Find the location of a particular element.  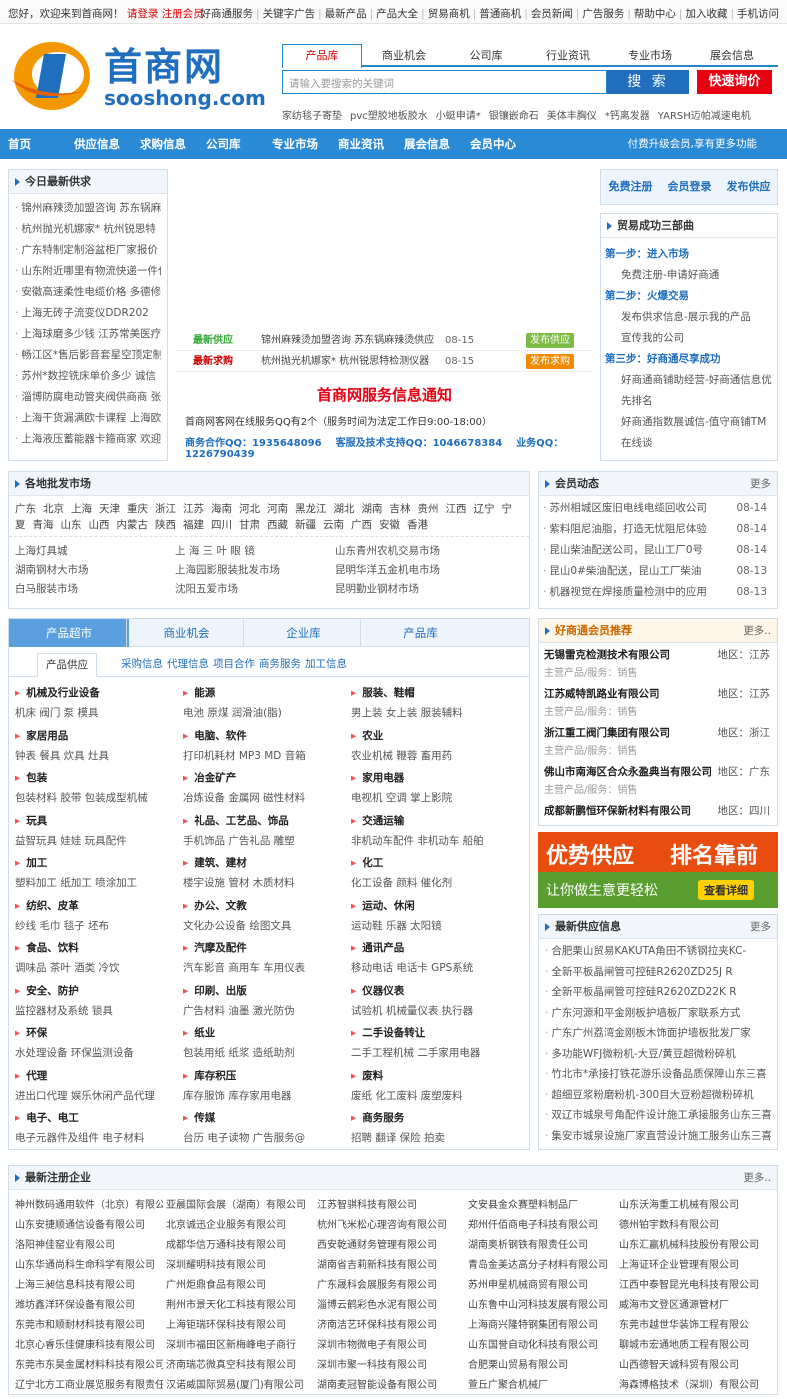

news-title: 紫料阻尼油脂，打造无忧阻尼体验 is located at coordinates (628, 529).